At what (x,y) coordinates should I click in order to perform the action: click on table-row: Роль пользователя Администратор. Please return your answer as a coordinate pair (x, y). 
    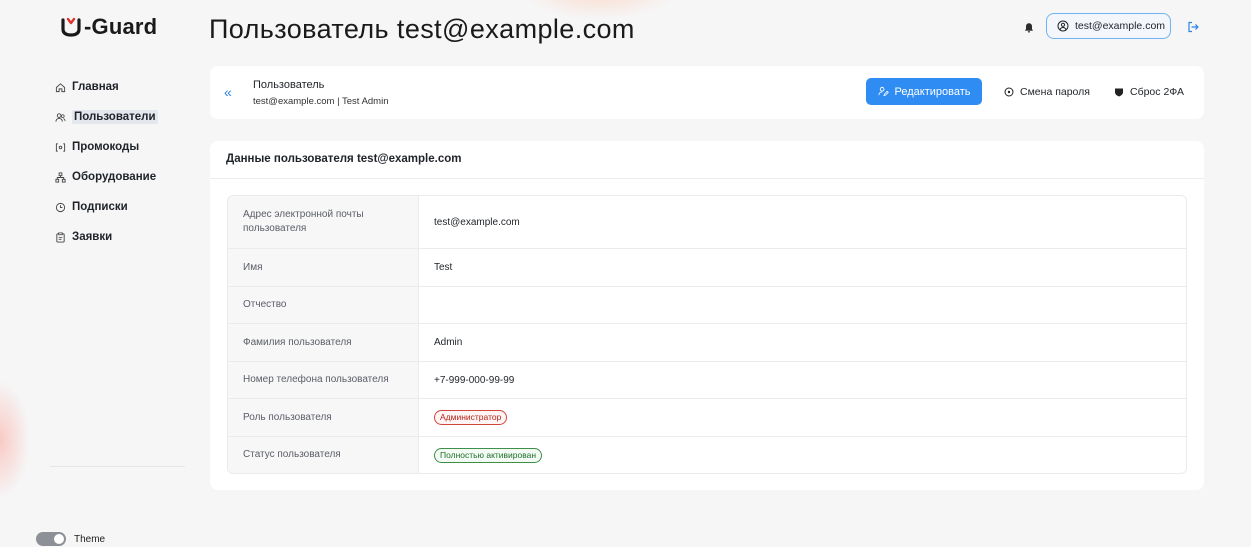
    Looking at the image, I should click on (707, 417).